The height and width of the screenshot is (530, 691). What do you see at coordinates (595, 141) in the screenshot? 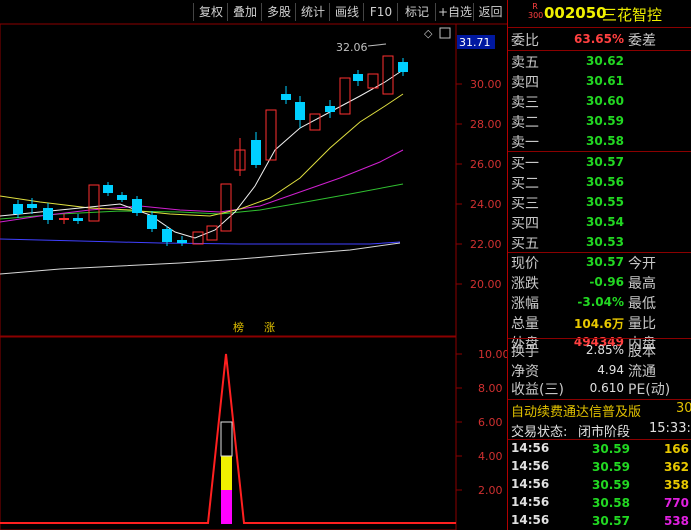
I see `ask-1-price: 30.58` at bounding box center [595, 141].